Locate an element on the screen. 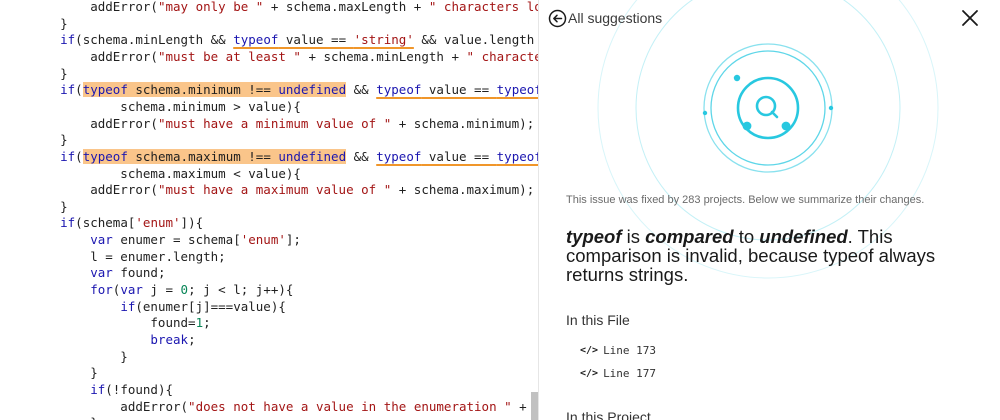 The image size is (1000, 420). code-token: 0 is located at coordinates (184, 290).